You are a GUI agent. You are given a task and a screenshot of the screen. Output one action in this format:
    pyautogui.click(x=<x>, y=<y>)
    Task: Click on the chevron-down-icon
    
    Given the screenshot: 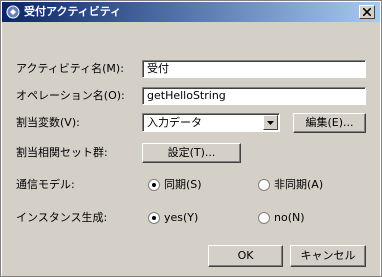 What is the action you would take?
    pyautogui.click(x=270, y=123)
    